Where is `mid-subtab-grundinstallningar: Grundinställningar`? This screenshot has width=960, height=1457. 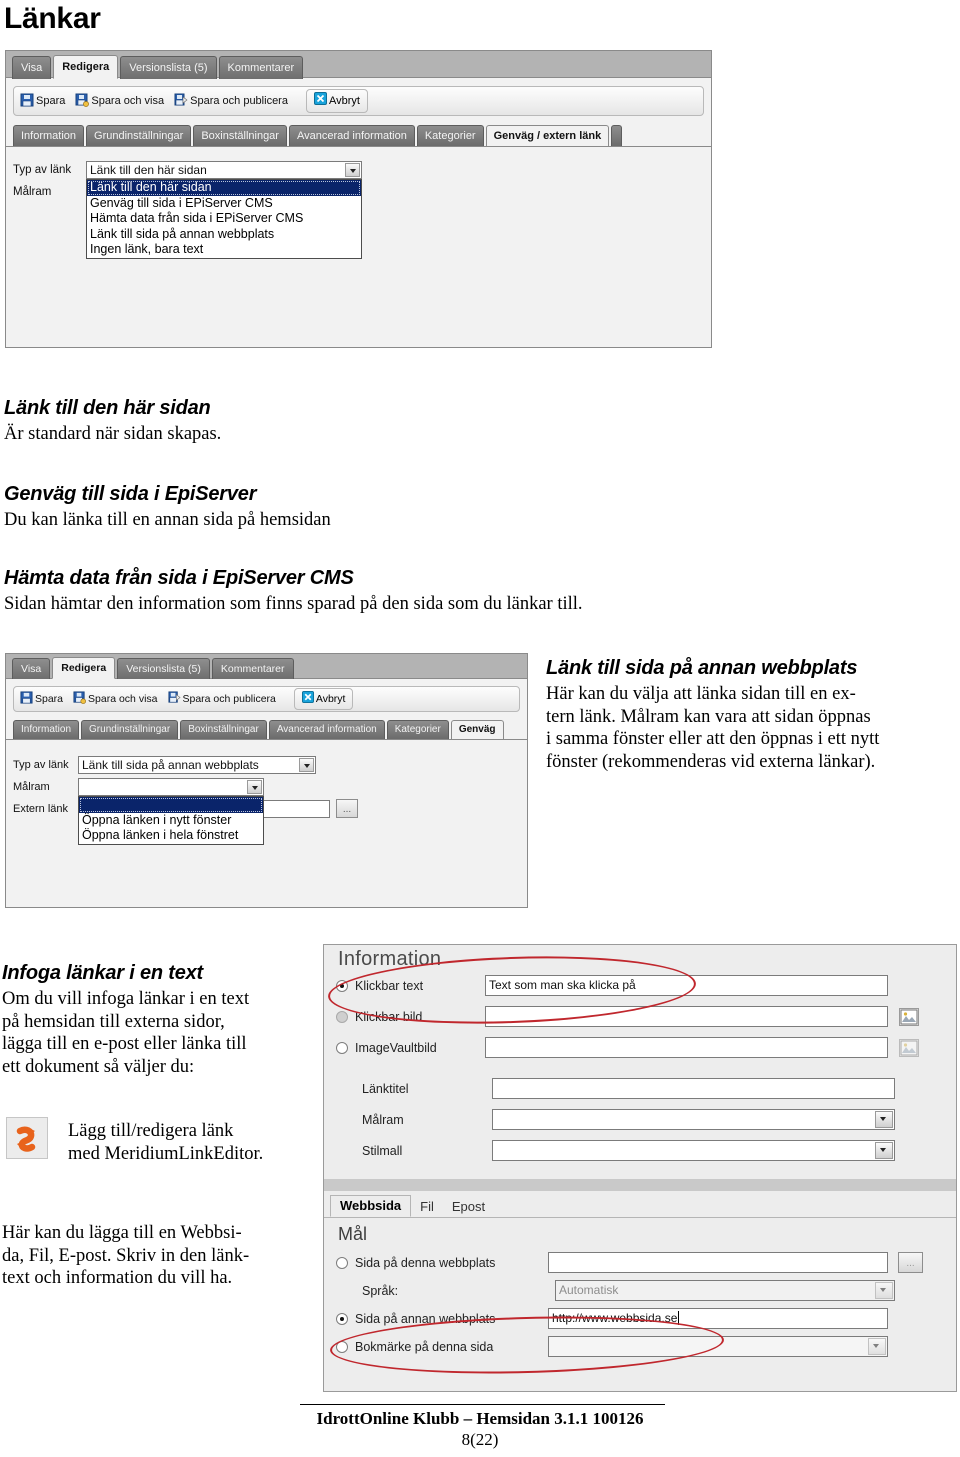 mid-subtab-grundinstallningar: Grundinställningar is located at coordinates (130, 729).